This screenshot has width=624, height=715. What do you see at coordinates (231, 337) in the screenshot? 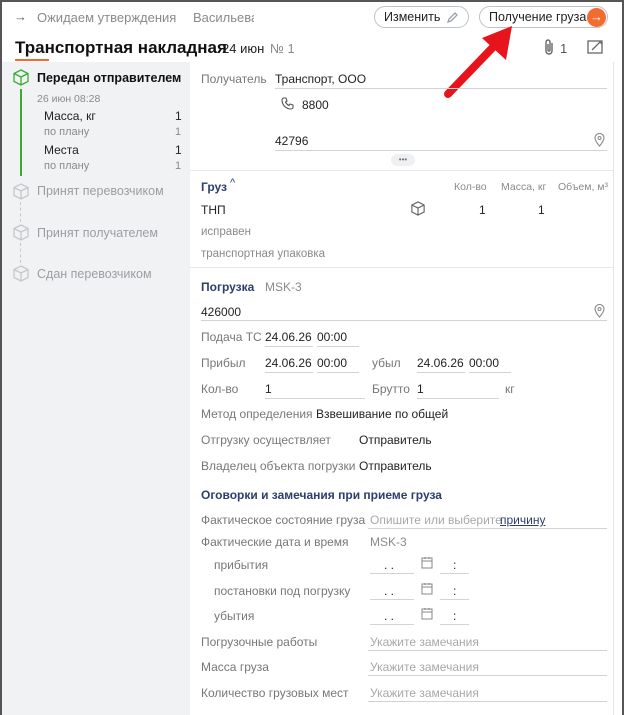
I see `supply-label: Подача ТС` at bounding box center [231, 337].